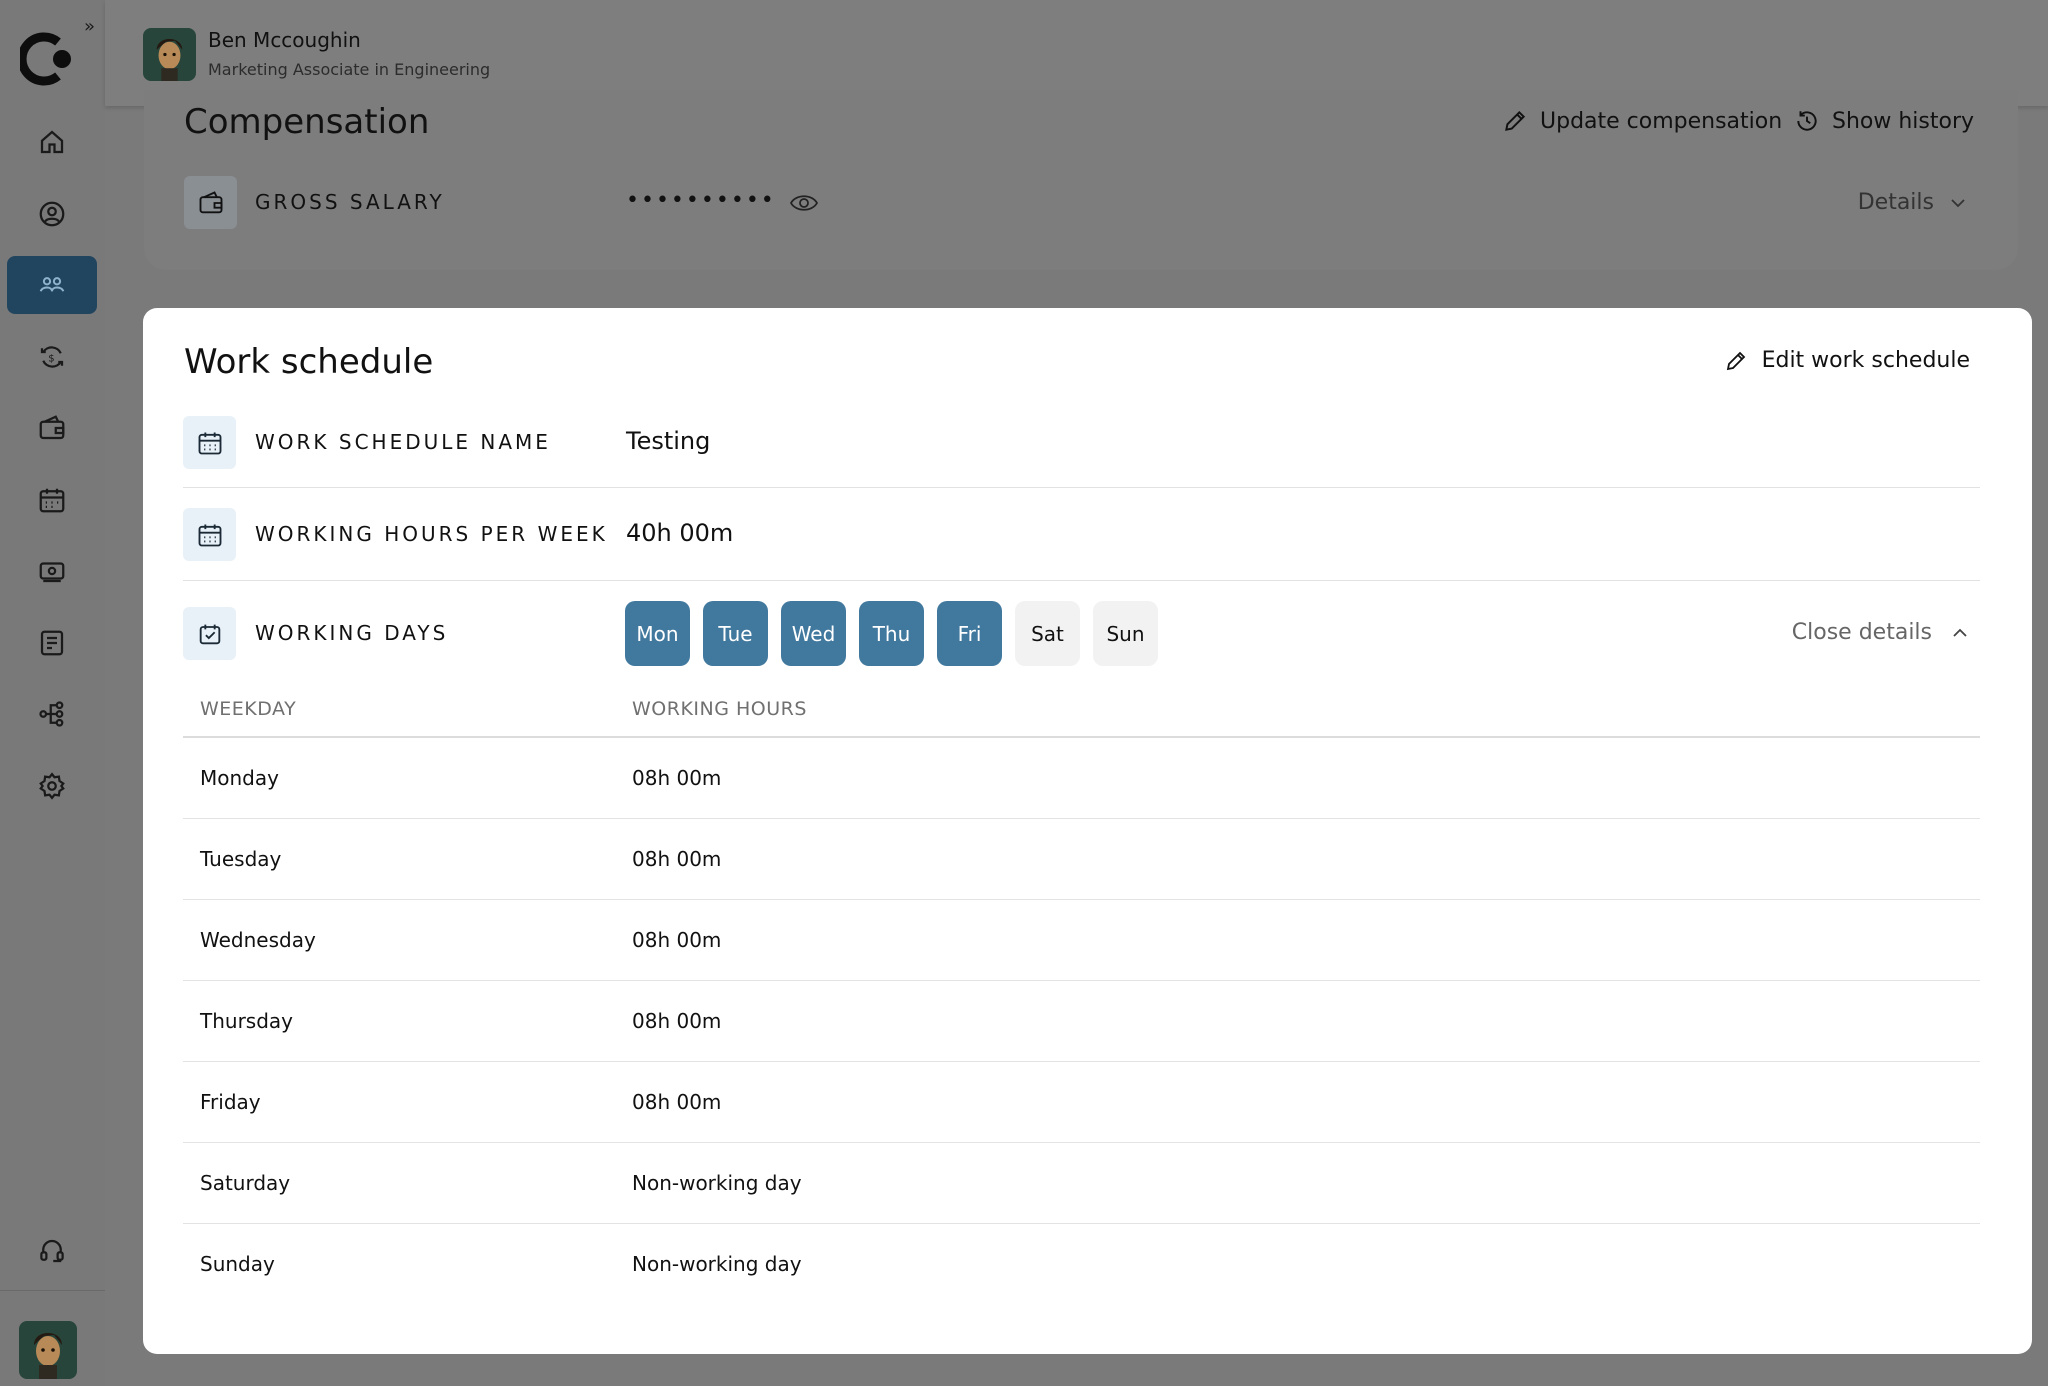  I want to click on working-days-icon-box, so click(209, 633).